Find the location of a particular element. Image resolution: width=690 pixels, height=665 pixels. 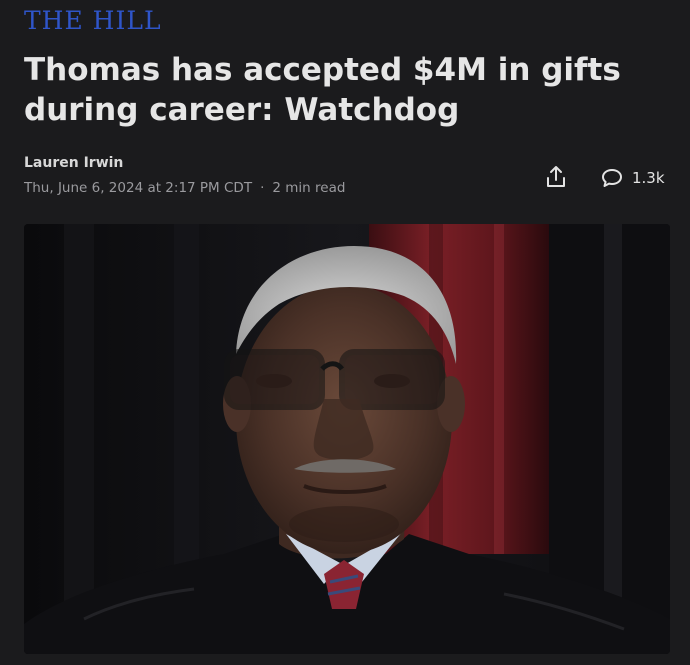

share-button is located at coordinates (556, 177).